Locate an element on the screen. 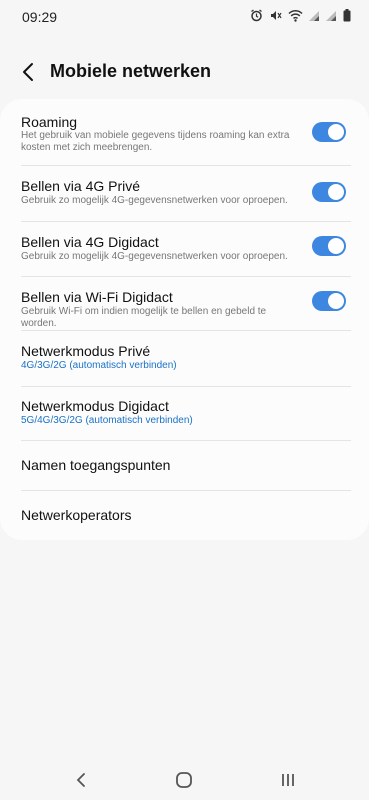 The width and height of the screenshot is (369, 800). 4g-digidact-toggle is located at coordinates (329, 246).